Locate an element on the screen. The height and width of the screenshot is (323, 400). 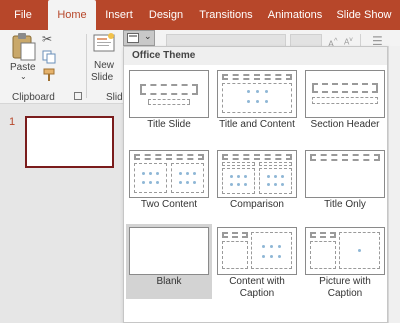
heading-placeholder-left is located at coordinates (238, 164).